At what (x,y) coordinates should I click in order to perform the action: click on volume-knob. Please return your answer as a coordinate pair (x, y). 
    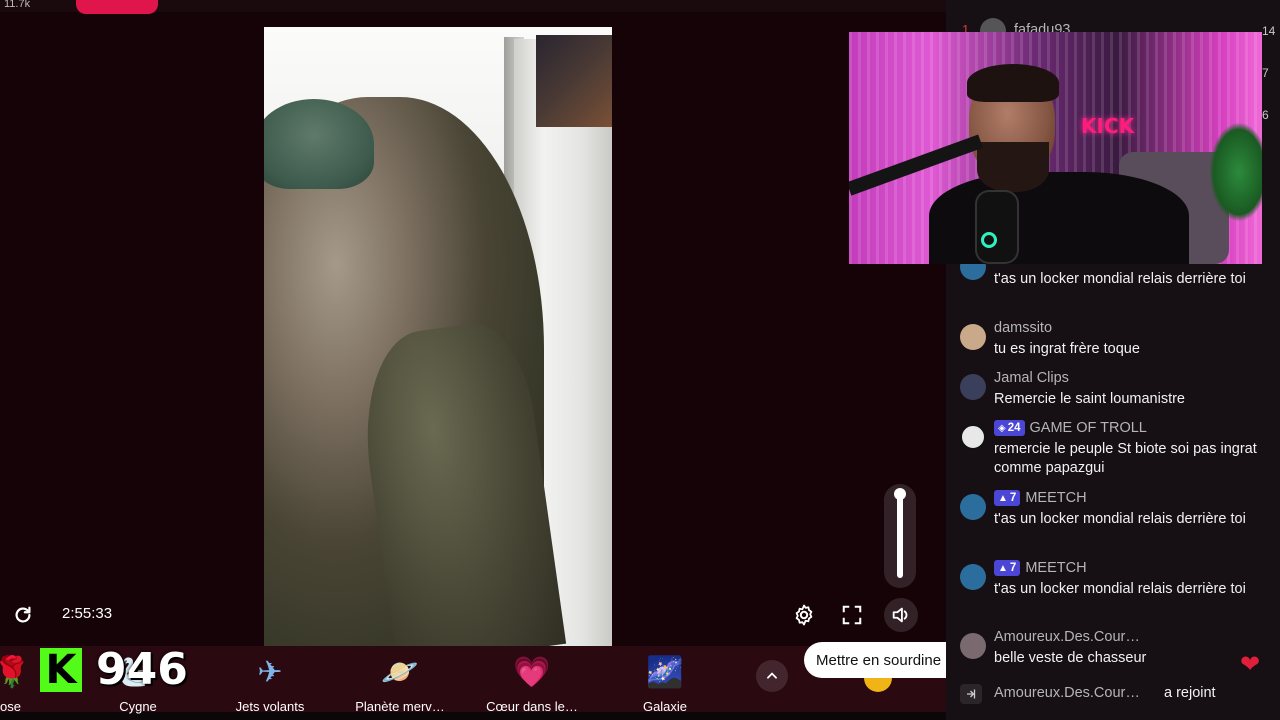
    Looking at the image, I should click on (900, 494).